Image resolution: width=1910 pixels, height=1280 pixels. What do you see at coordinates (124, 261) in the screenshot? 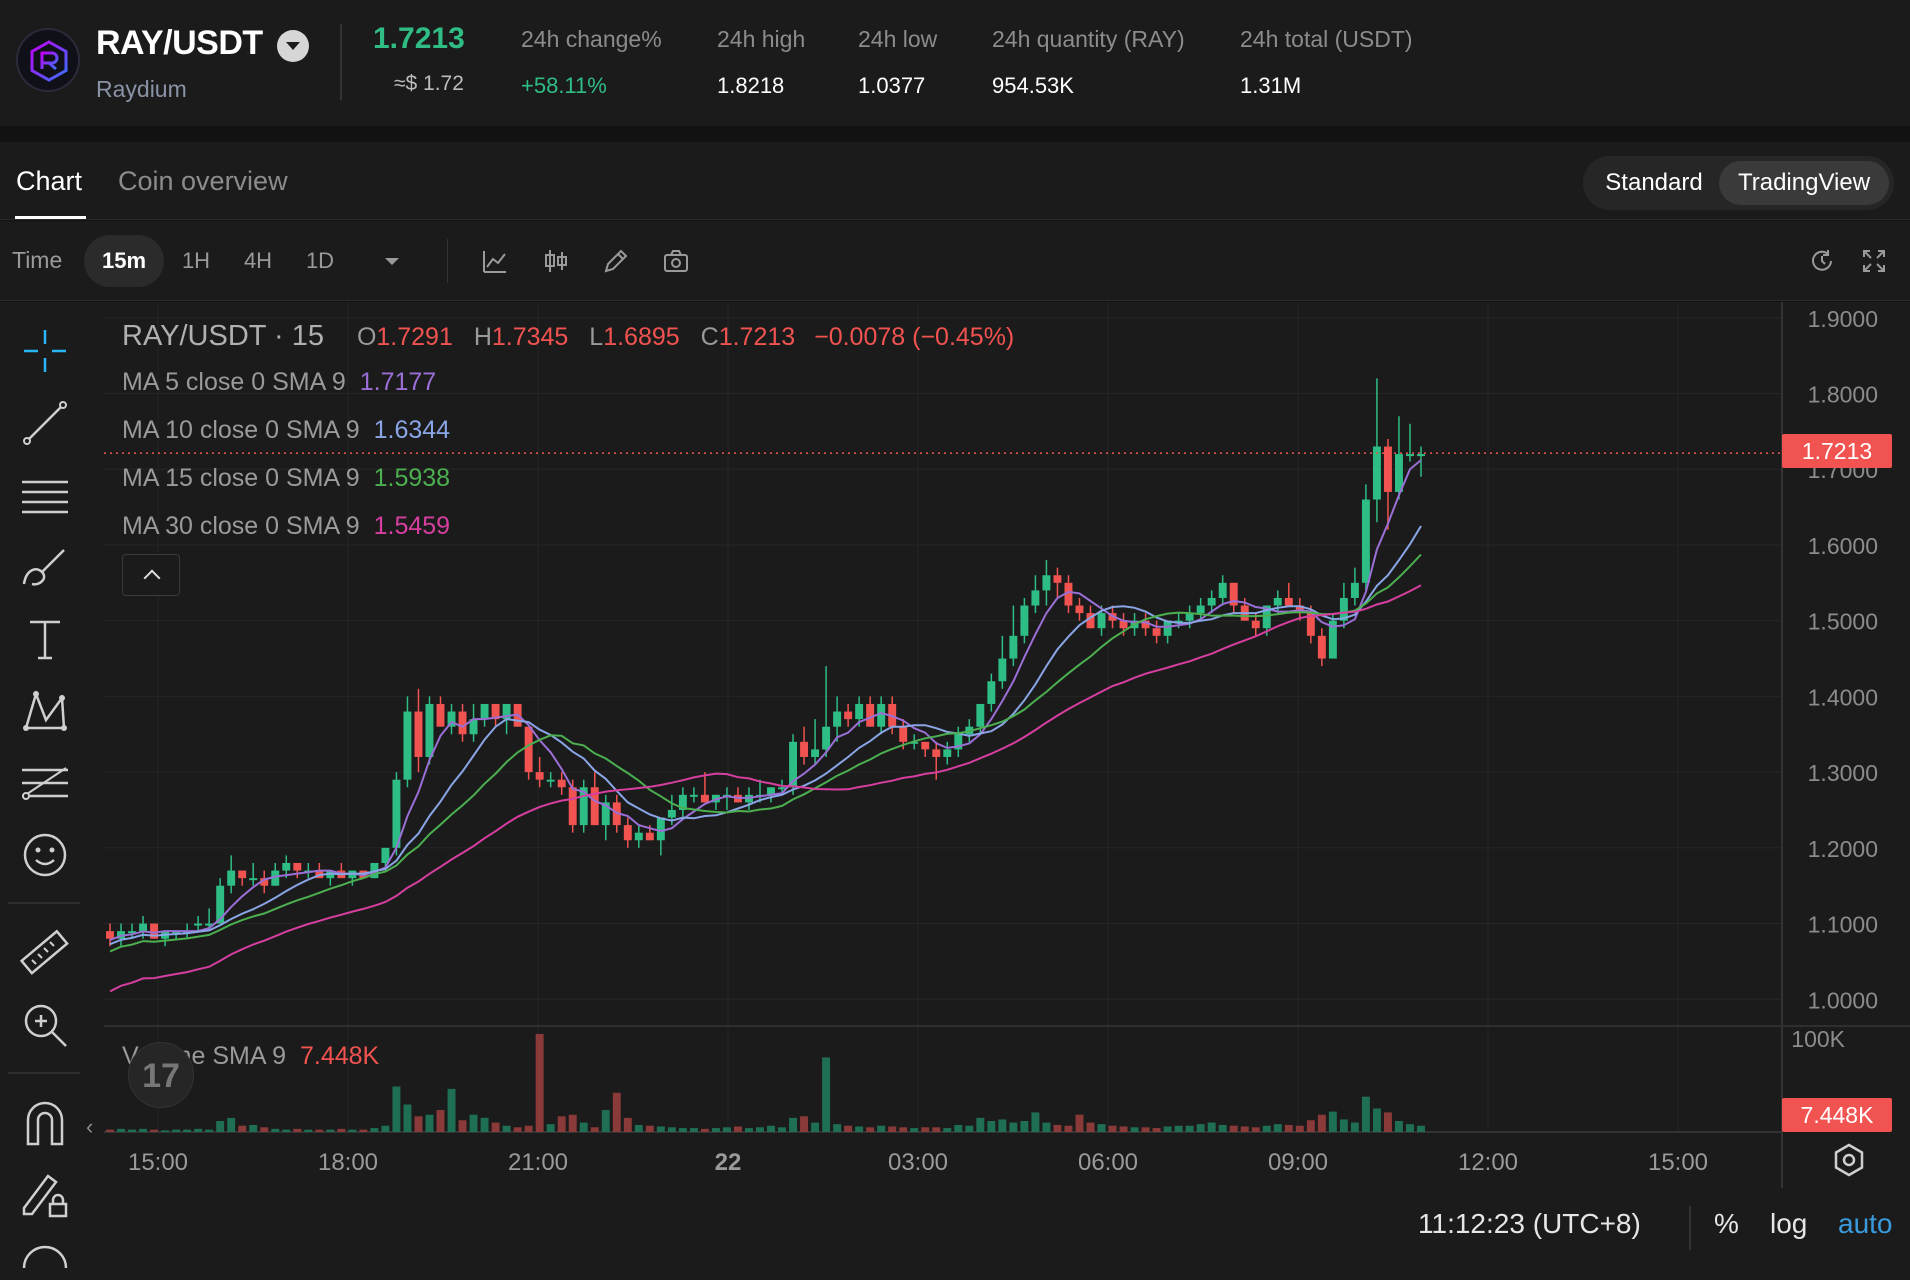
I see `interval-15m: 15m` at bounding box center [124, 261].